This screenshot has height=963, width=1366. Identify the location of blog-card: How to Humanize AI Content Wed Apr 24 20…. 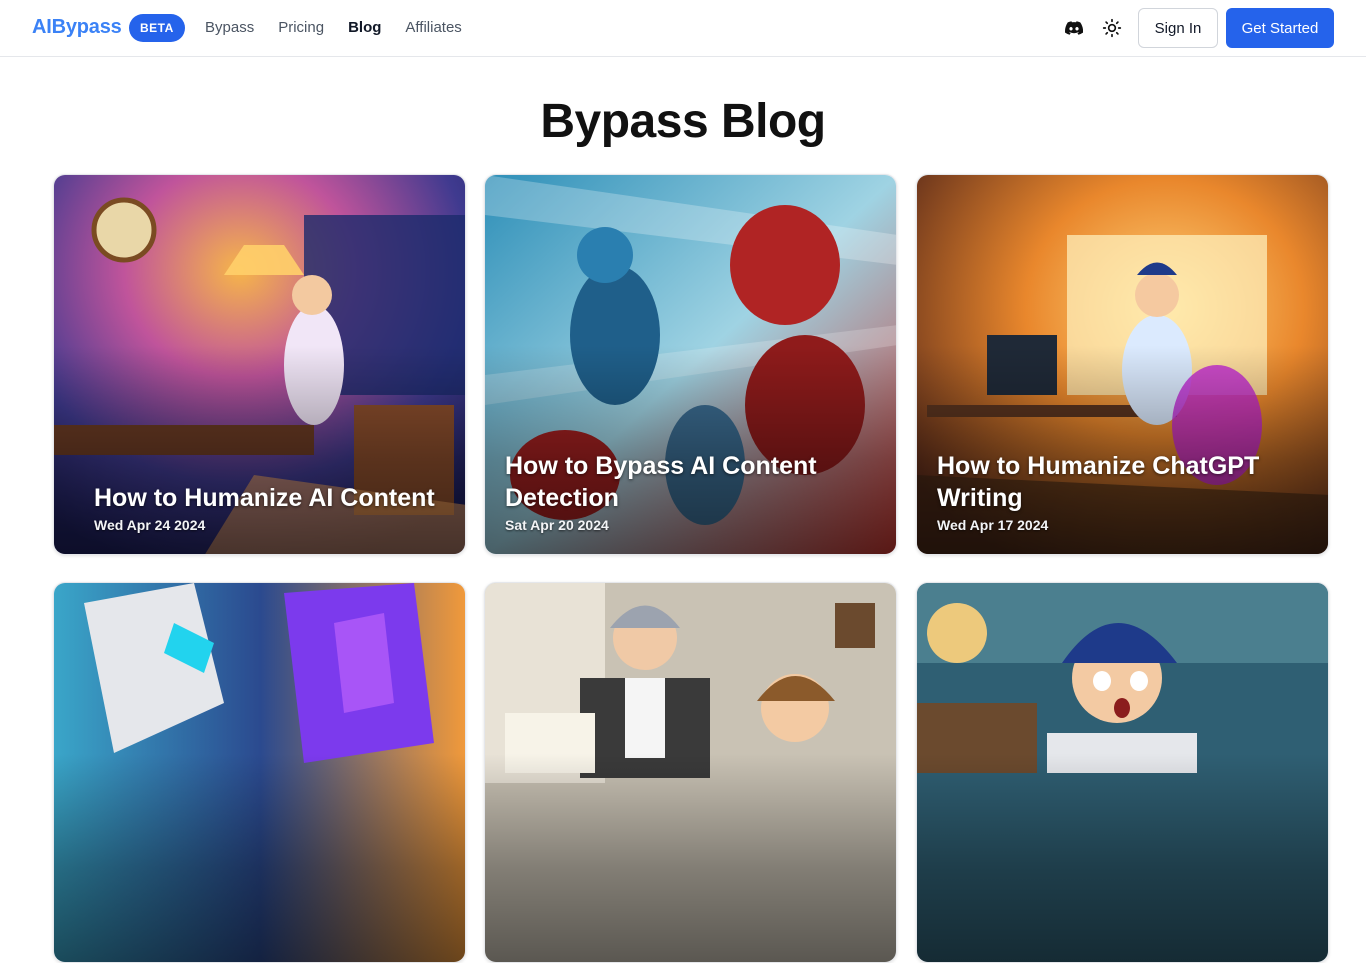
(259, 364).